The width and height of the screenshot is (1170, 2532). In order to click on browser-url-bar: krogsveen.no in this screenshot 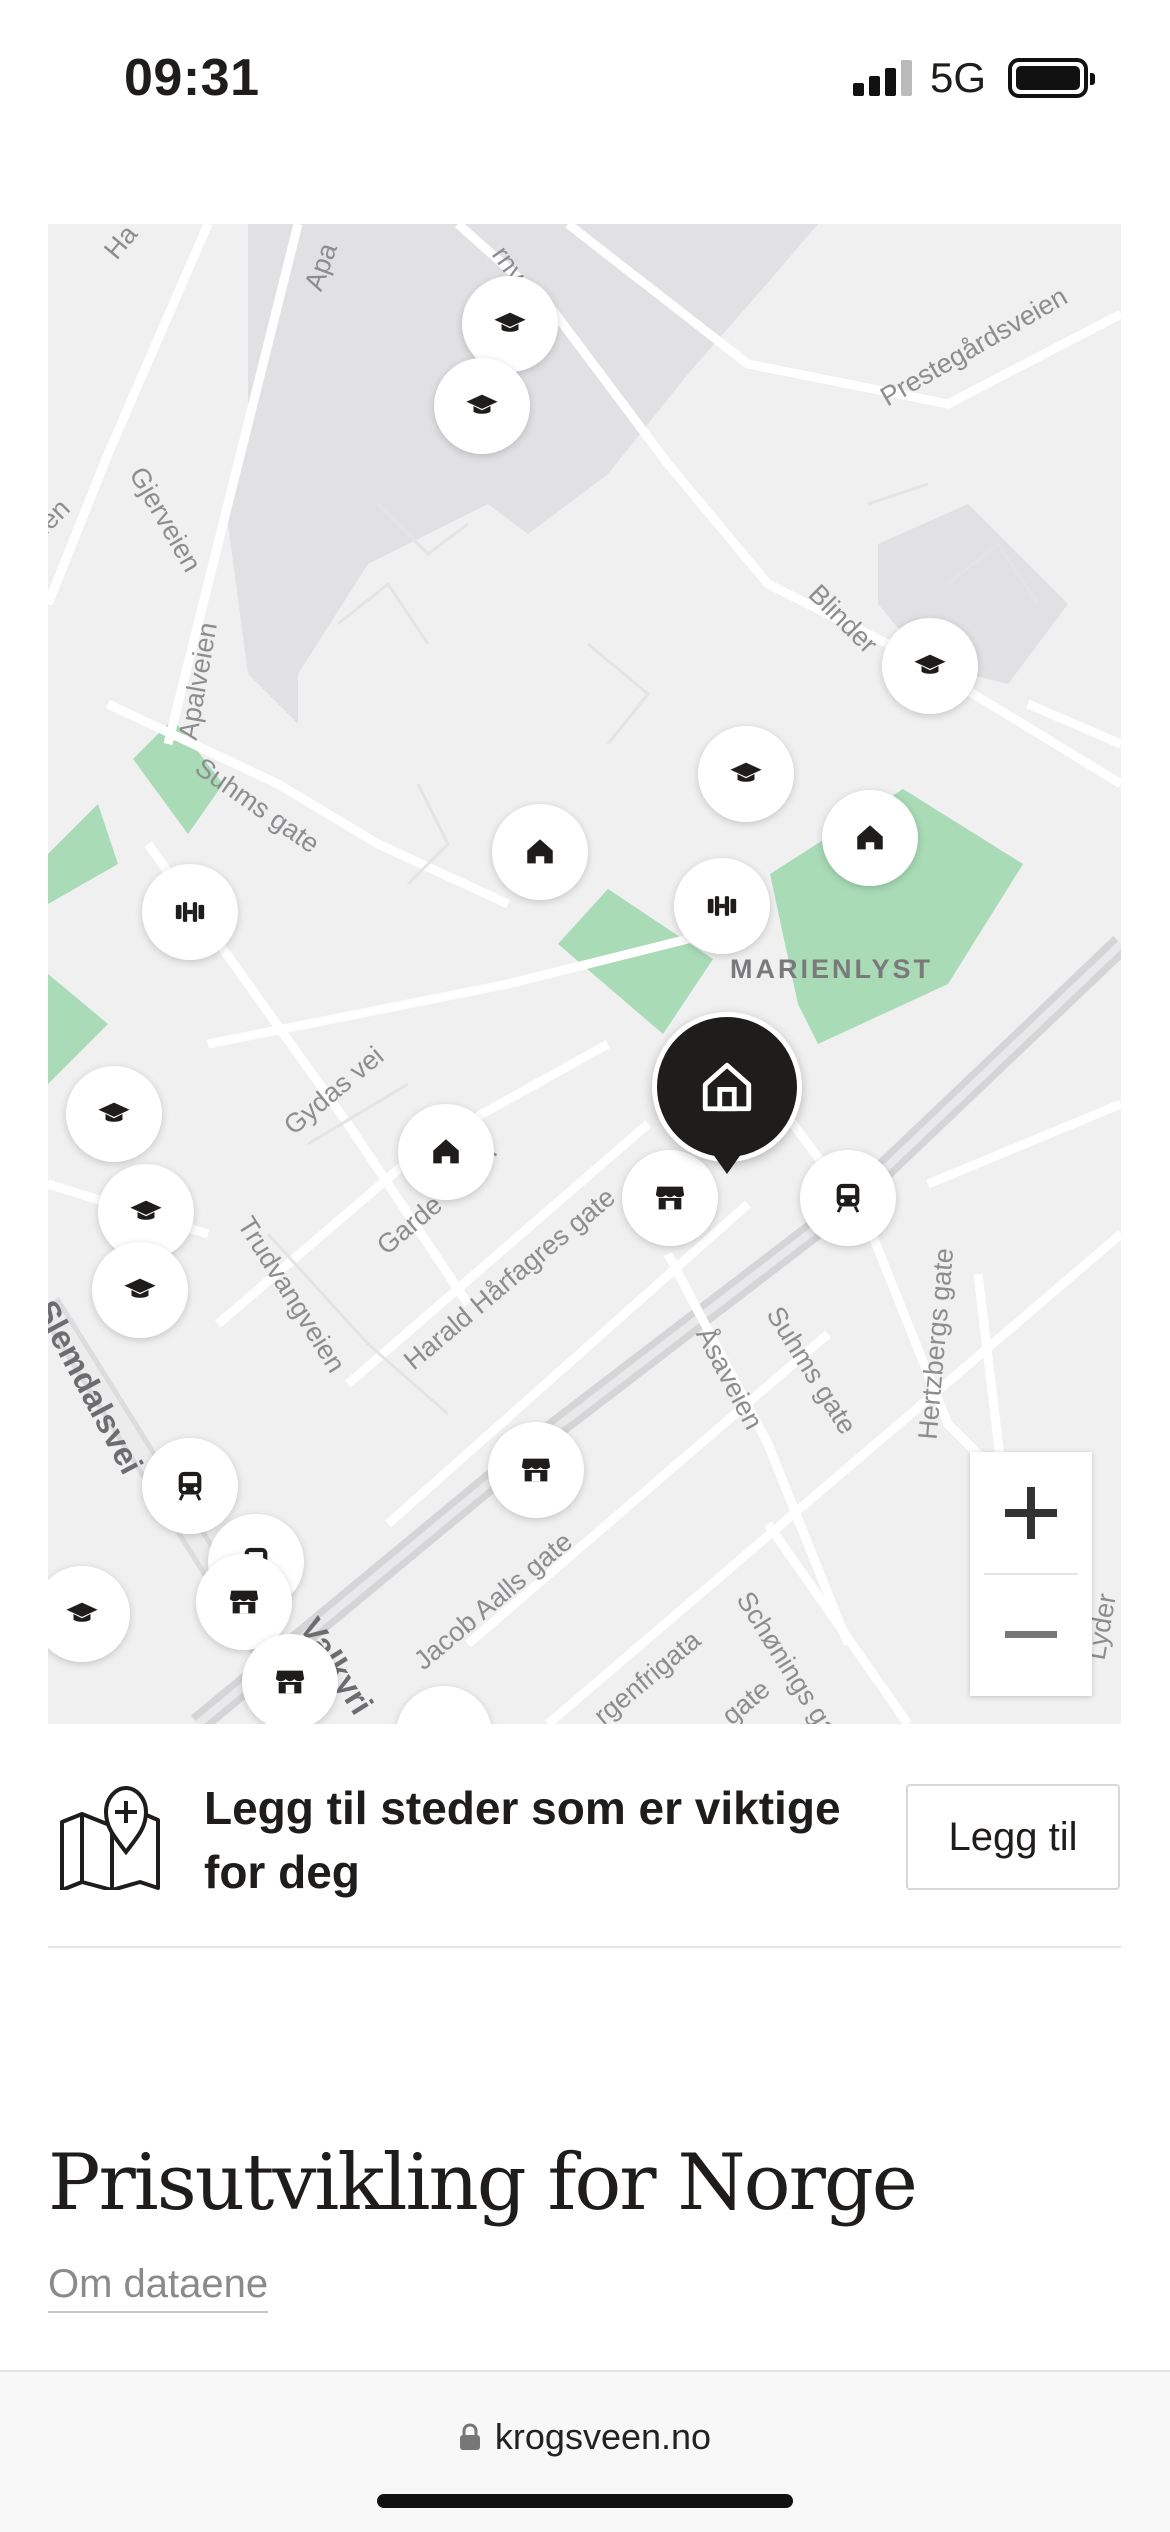, I will do `click(585, 2451)`.